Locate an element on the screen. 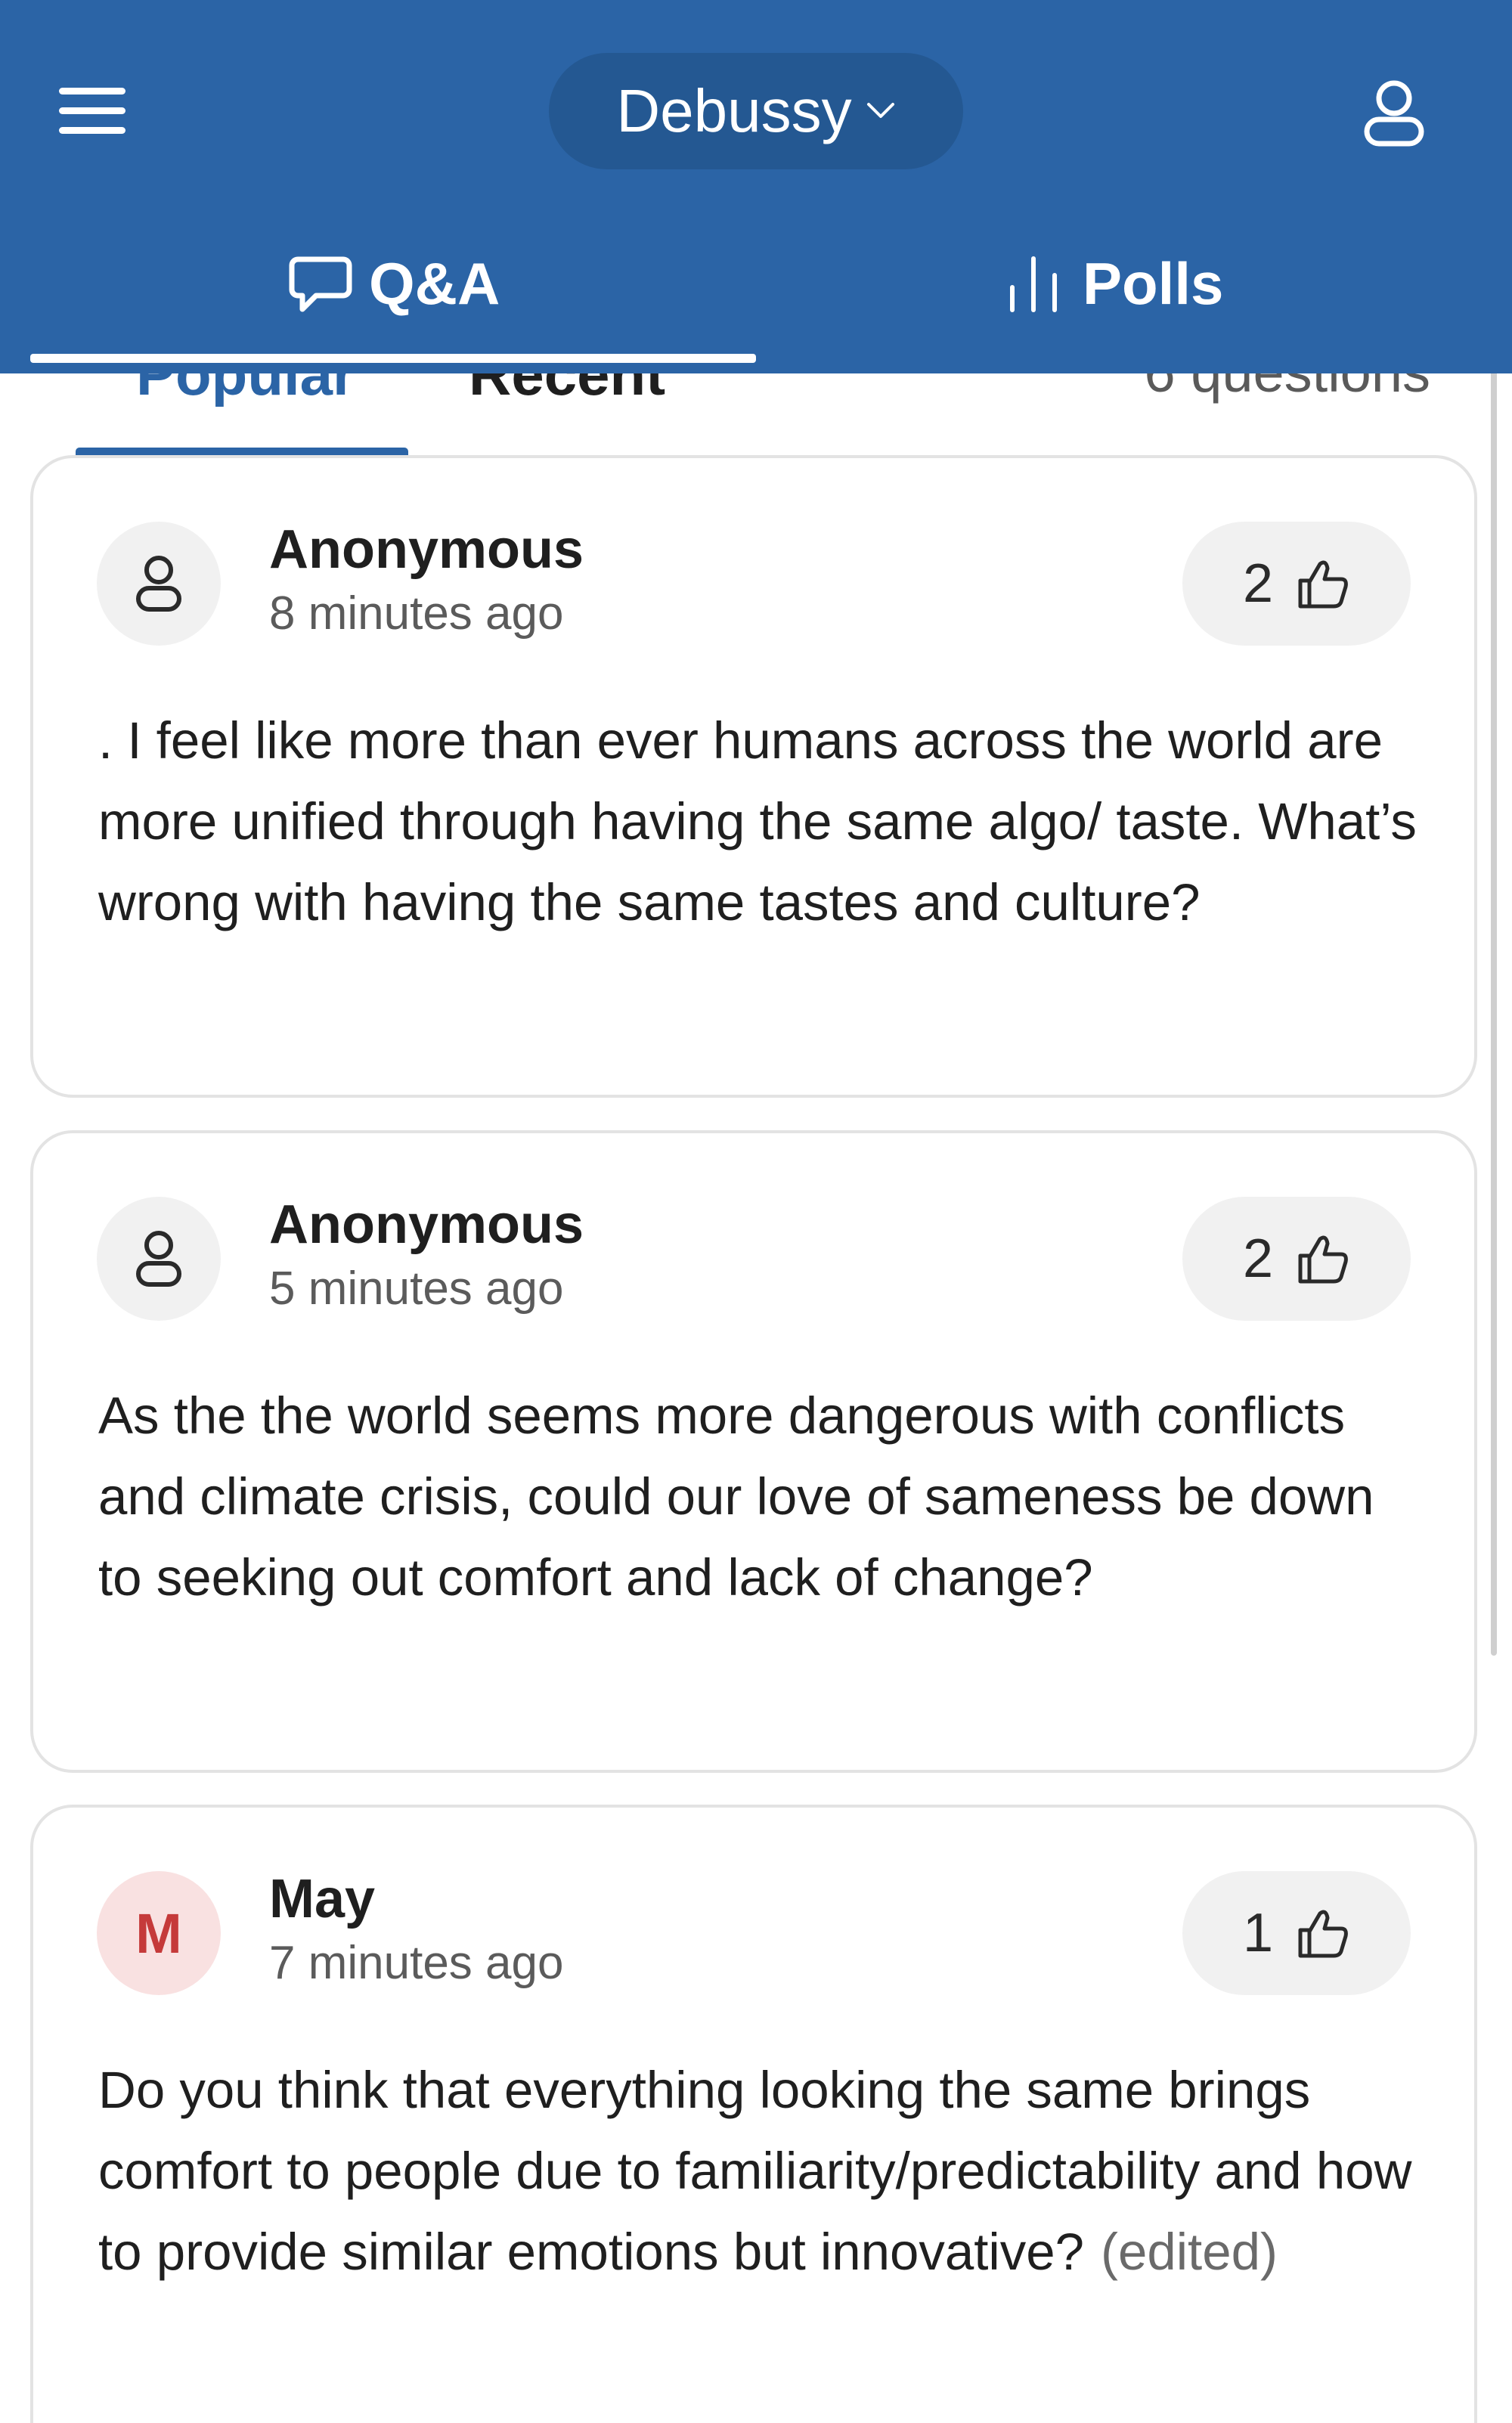 The height and width of the screenshot is (2423, 1512). like-count: 1 is located at coordinates (1258, 1933).